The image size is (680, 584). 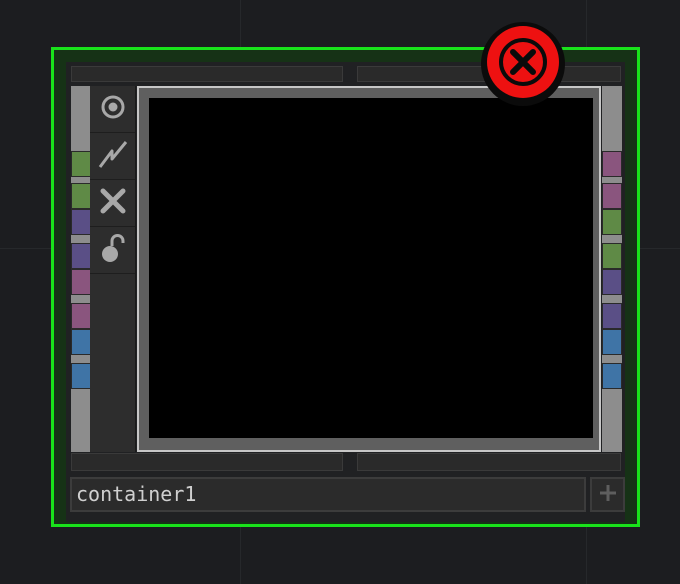 I want to click on top-connector-bar, so click(x=207, y=74).